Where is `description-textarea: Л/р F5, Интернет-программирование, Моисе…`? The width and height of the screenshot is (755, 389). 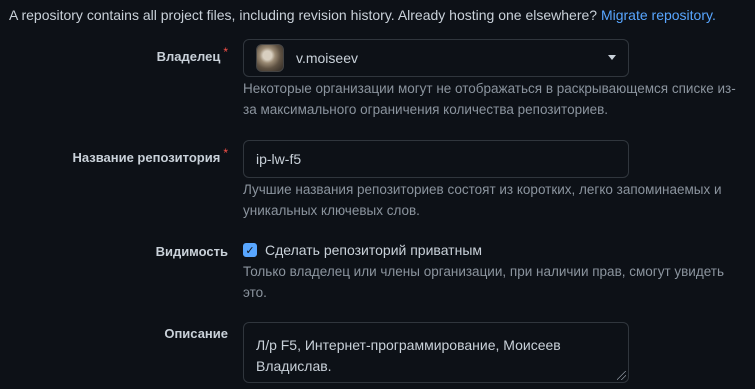
description-textarea: Л/р F5, Интернет-программирование, Моисе… is located at coordinates (436, 352).